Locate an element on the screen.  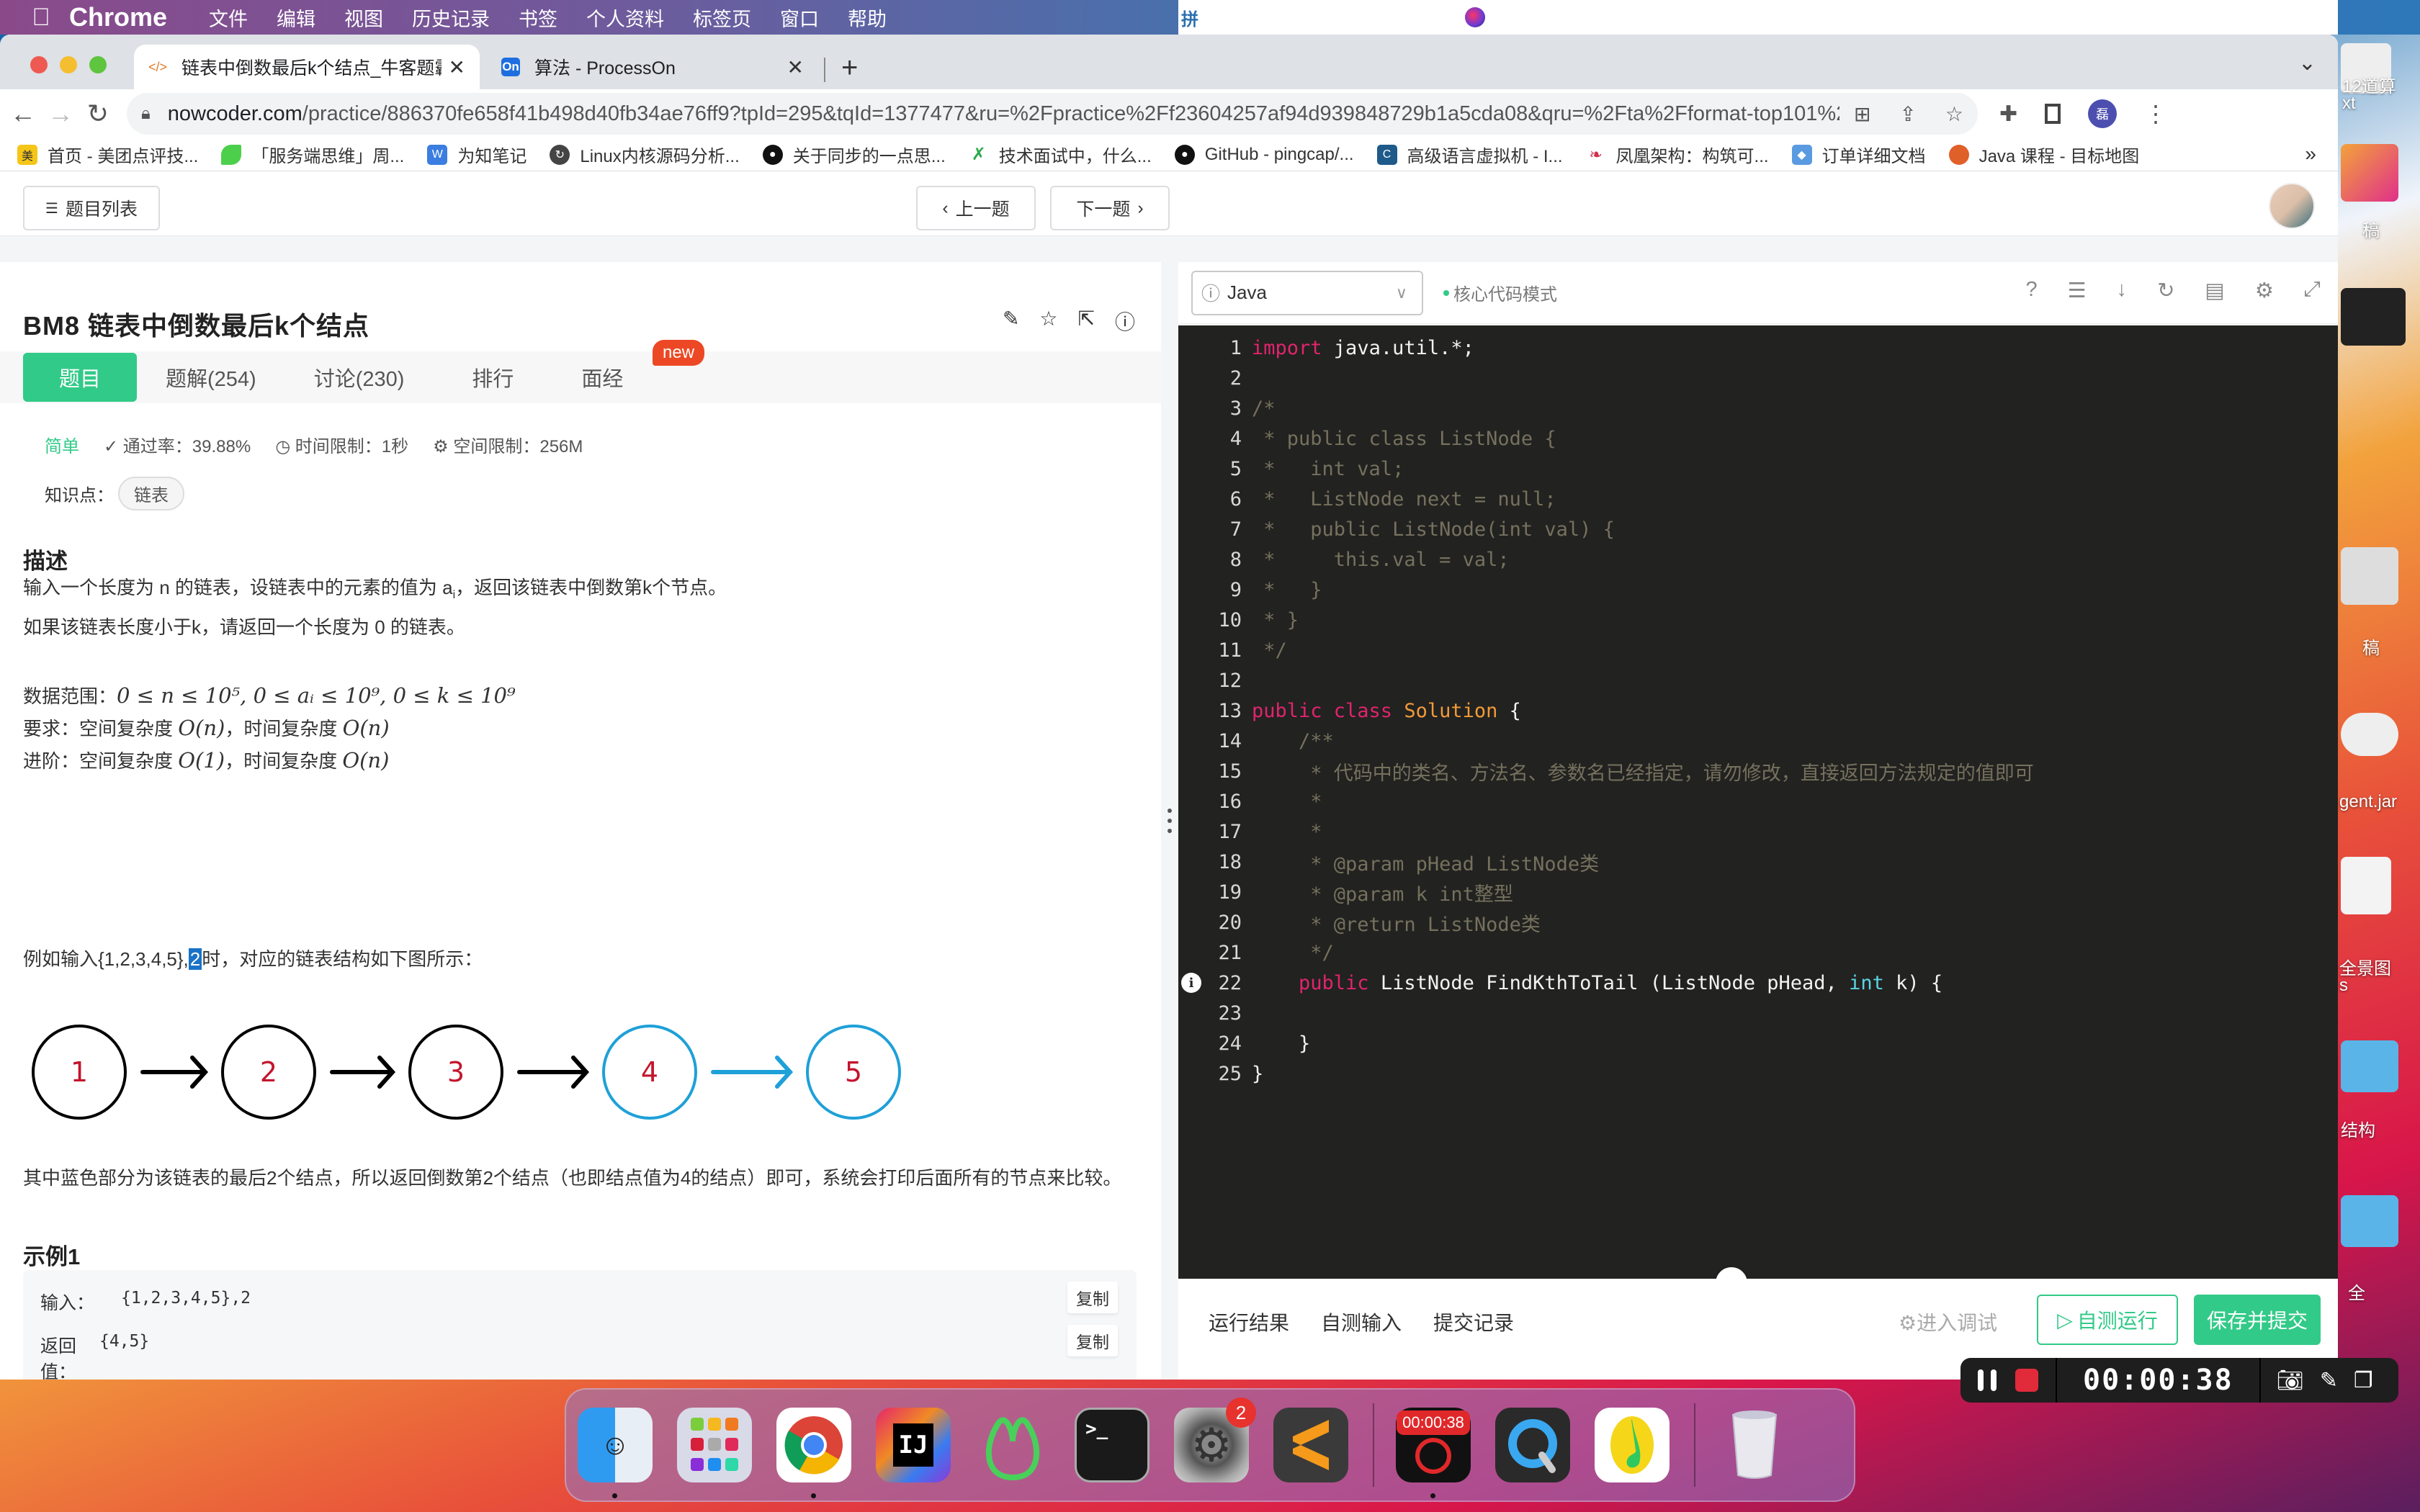
problem-list-button: ☰ 题目列表 is located at coordinates (91, 208).